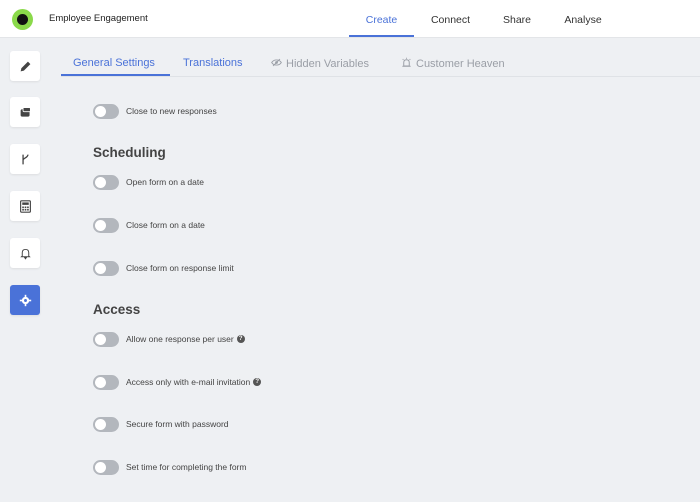 The image size is (700, 502). I want to click on gear-icon, so click(25, 300).